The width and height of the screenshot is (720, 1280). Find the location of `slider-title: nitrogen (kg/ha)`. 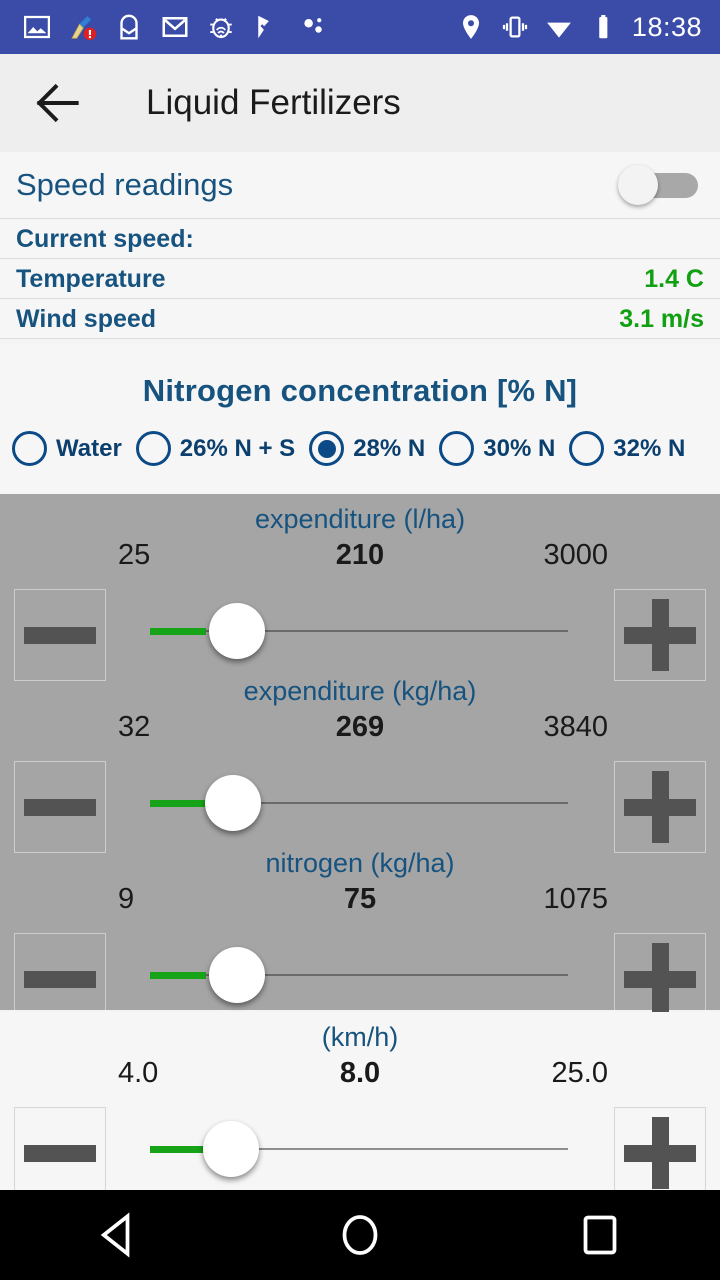

slider-title: nitrogen (kg/ha) is located at coordinates (360, 863).